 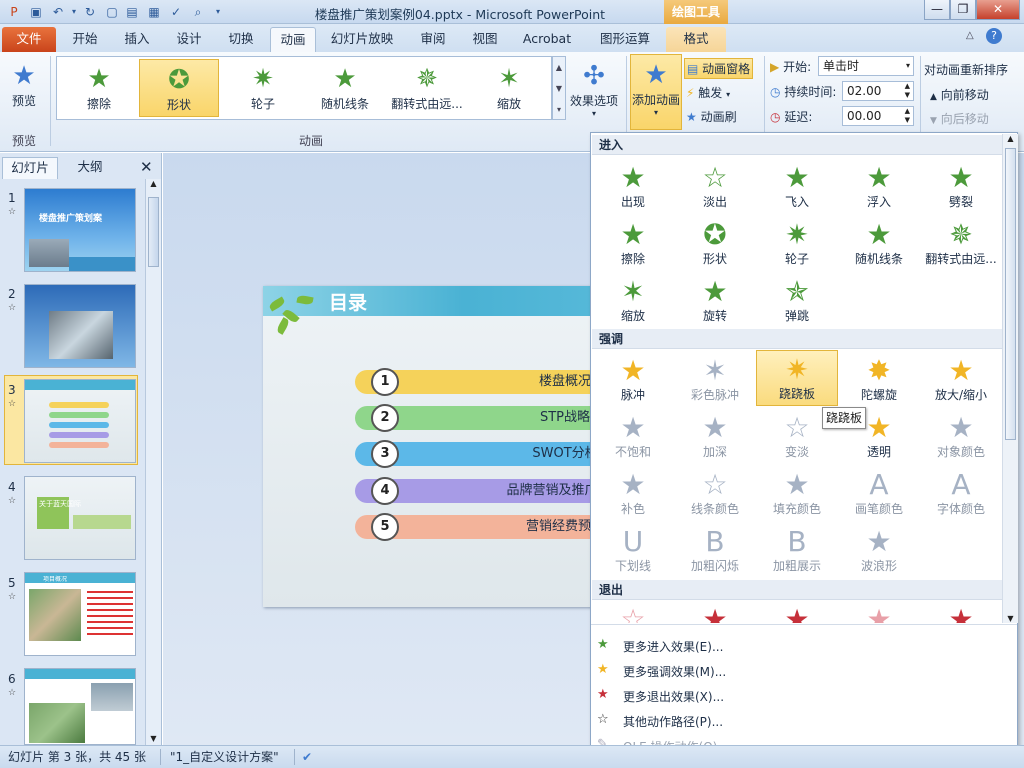 I want to click on effect-teeter: ✷ 跷跷板, so click(x=797, y=378).